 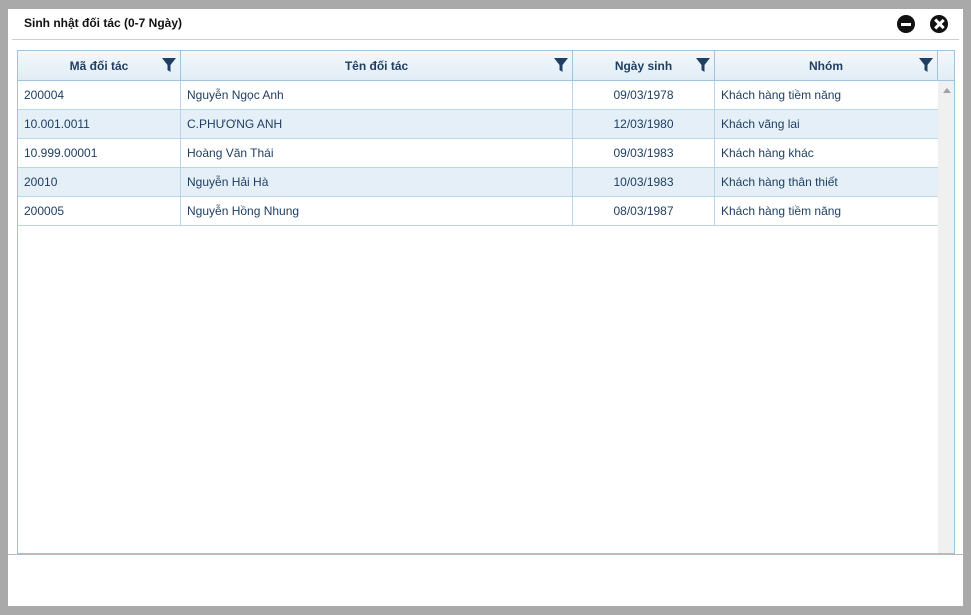 What do you see at coordinates (485, 39) in the screenshot?
I see `title-divider` at bounding box center [485, 39].